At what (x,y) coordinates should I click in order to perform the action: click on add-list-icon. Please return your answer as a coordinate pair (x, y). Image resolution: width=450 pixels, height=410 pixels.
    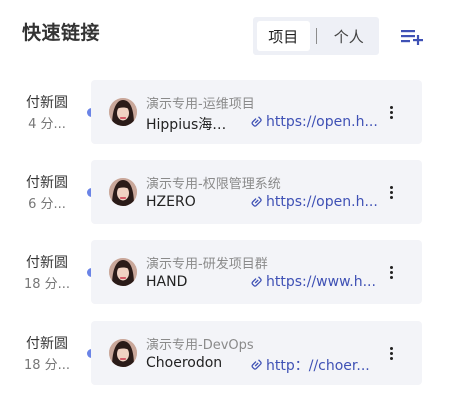
    Looking at the image, I should click on (412, 36).